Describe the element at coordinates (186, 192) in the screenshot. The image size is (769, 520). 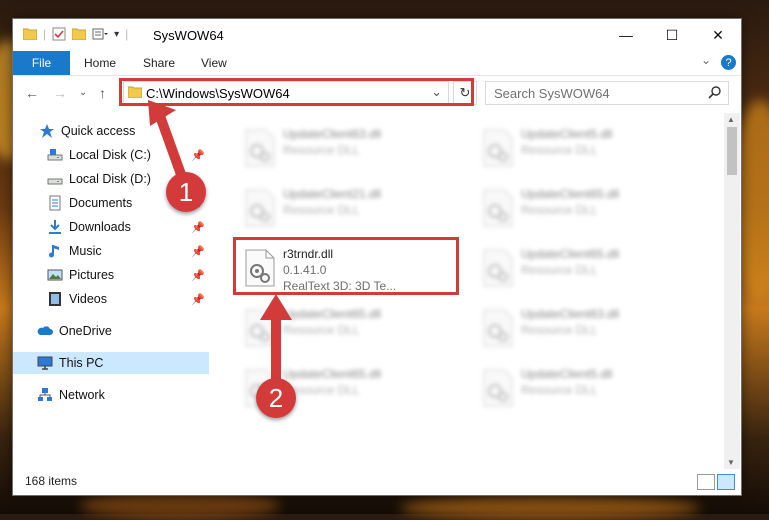
I see `callout-1: 1` at that location.